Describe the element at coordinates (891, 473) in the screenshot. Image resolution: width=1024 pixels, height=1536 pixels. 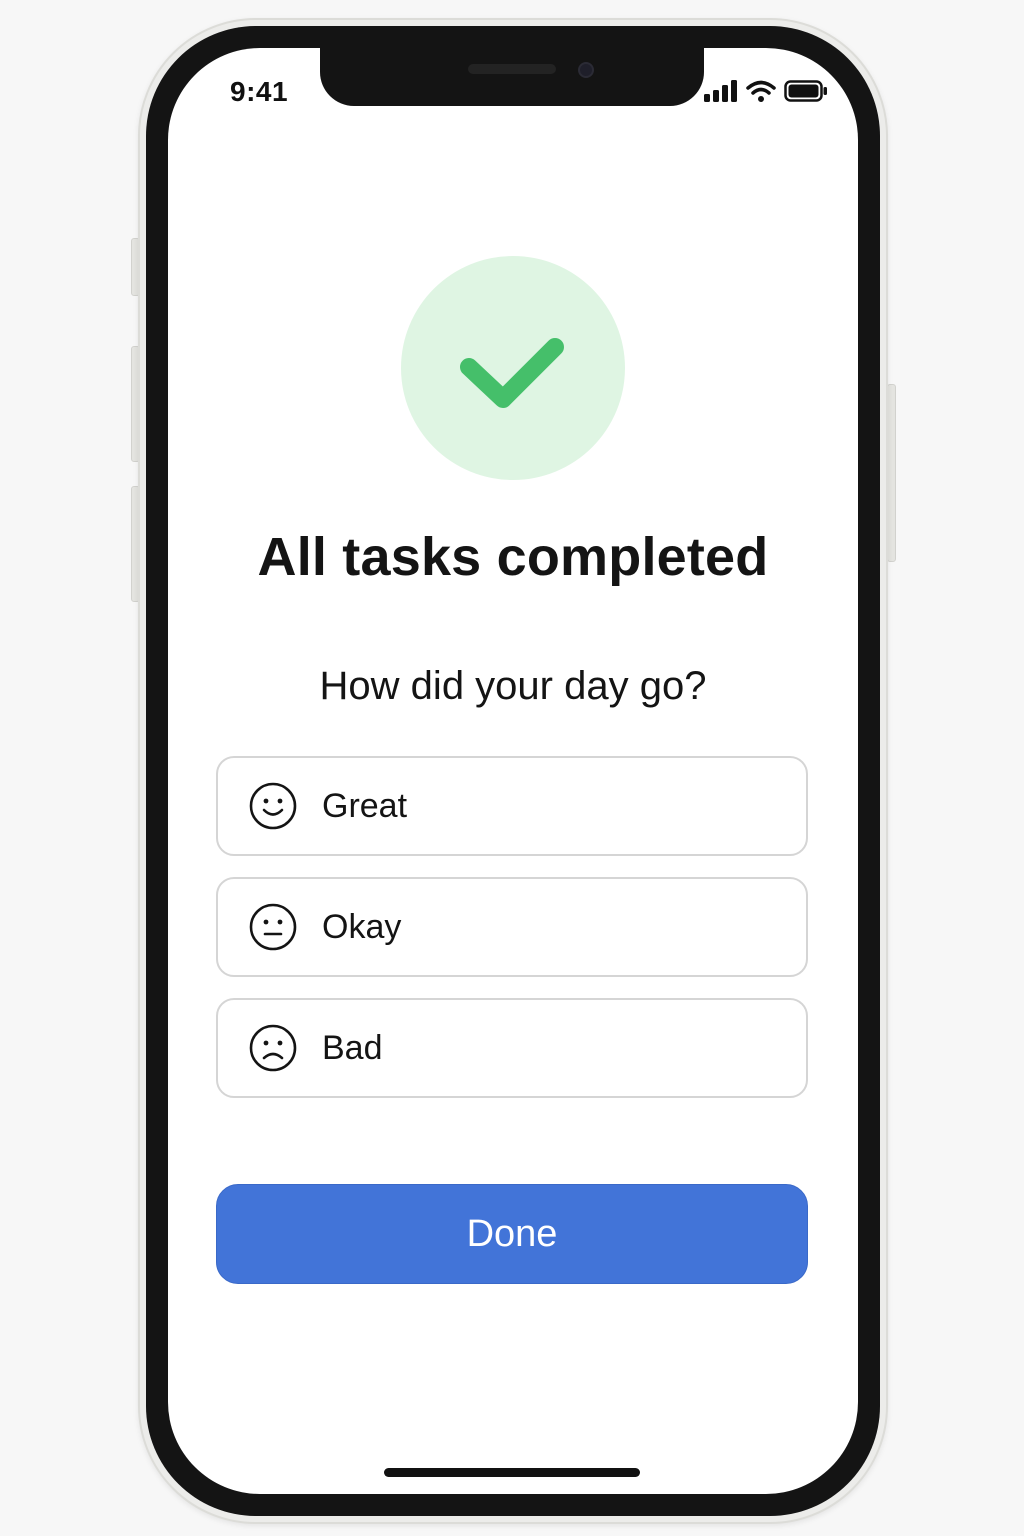
I see `power-button` at that location.